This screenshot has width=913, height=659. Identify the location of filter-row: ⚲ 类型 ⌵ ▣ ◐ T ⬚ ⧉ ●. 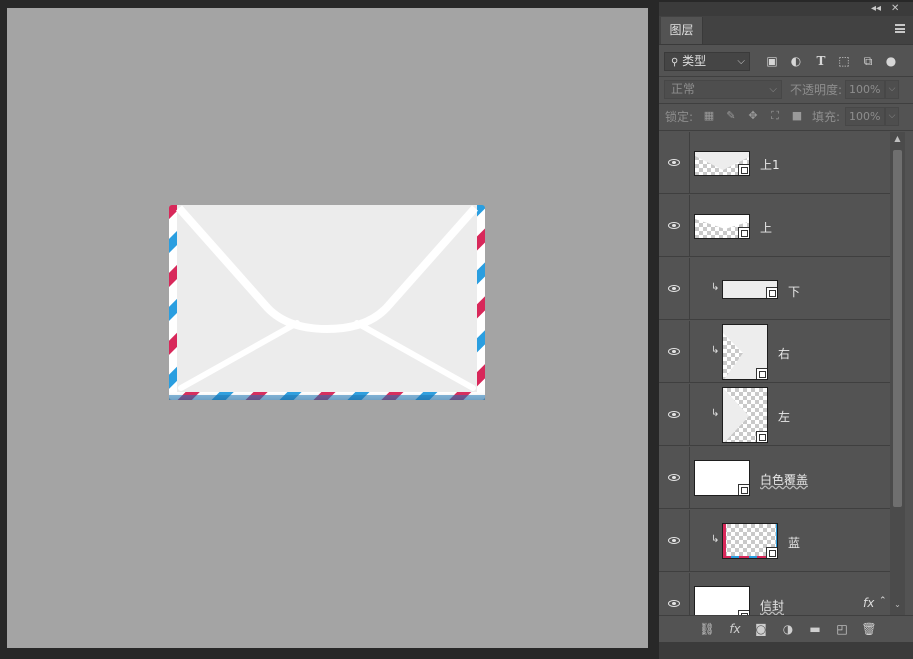
(786, 62).